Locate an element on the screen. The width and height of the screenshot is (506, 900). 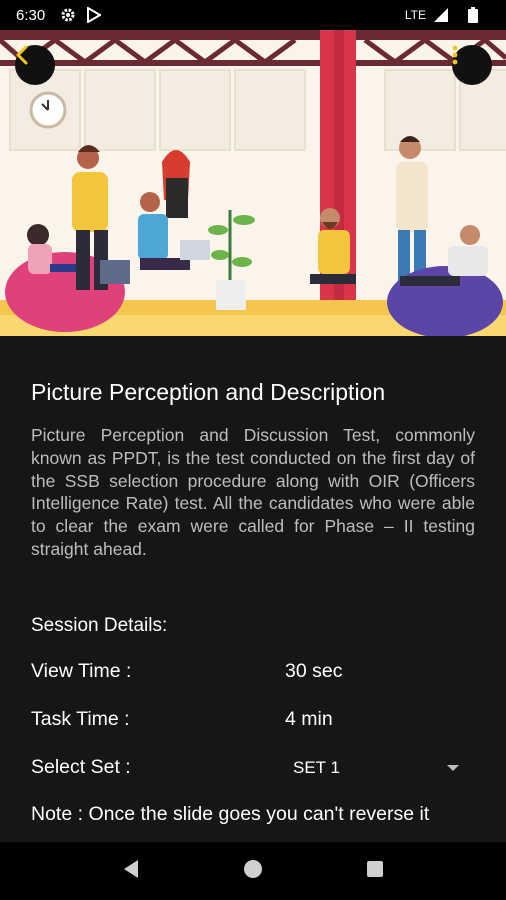
back-button is located at coordinates (35, 65).